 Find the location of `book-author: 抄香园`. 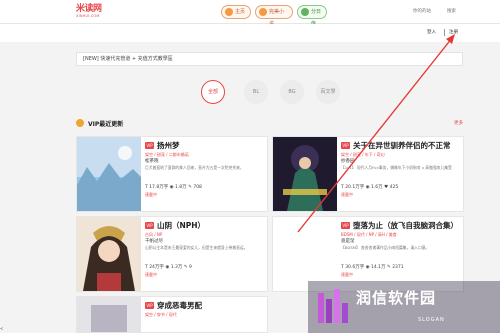

book-author: 抄香园 is located at coordinates (348, 161).